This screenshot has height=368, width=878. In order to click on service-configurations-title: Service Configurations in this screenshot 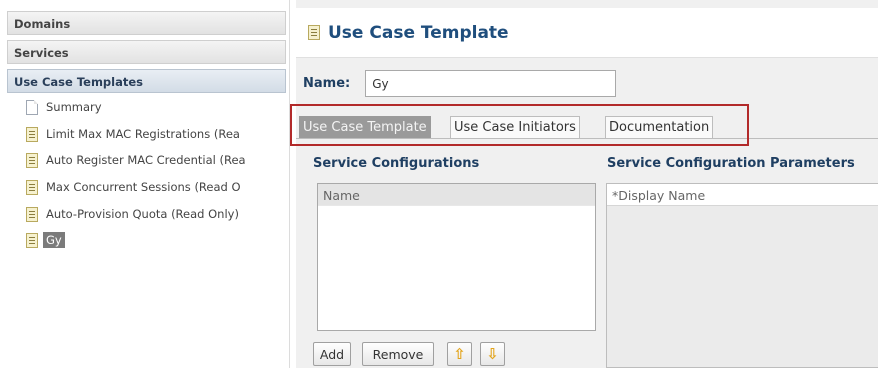, I will do `click(396, 163)`.